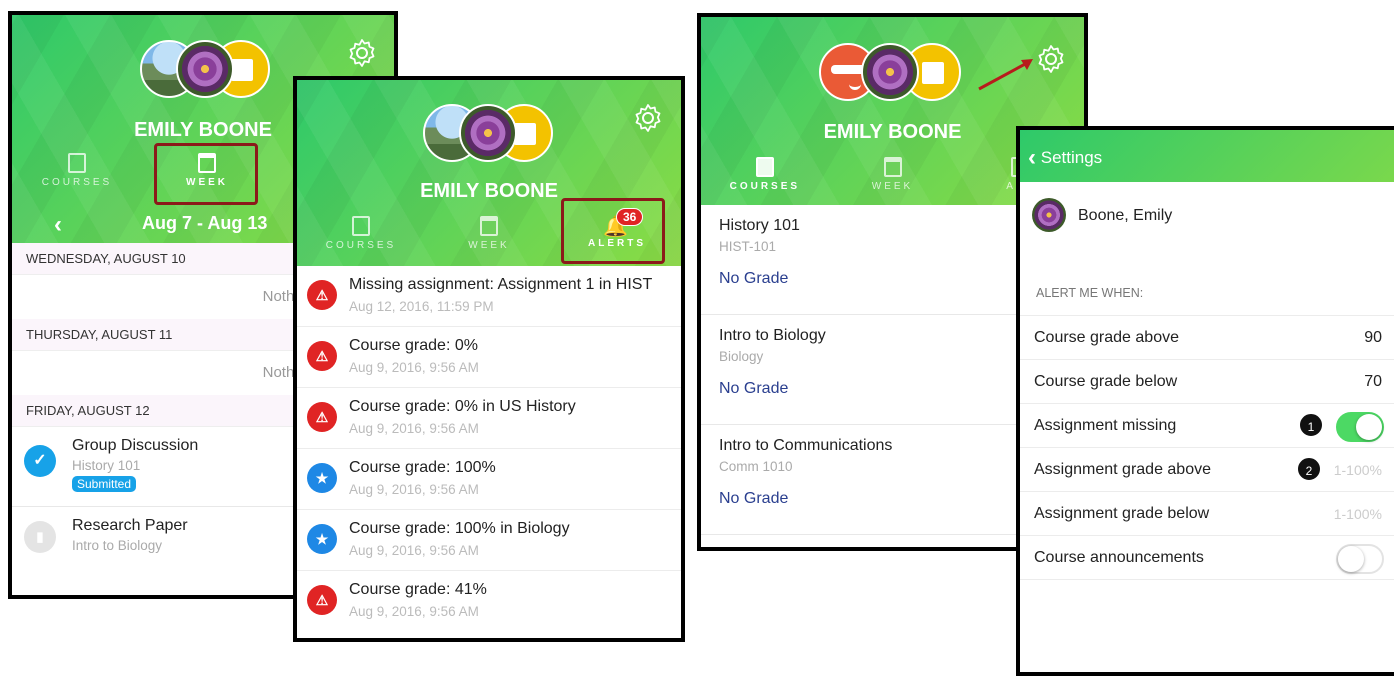 Image resolution: width=1394 pixels, height=676 pixels. What do you see at coordinates (1207, 338) in the screenshot?
I see `course-grade-above-row: Course grade above 90` at bounding box center [1207, 338].